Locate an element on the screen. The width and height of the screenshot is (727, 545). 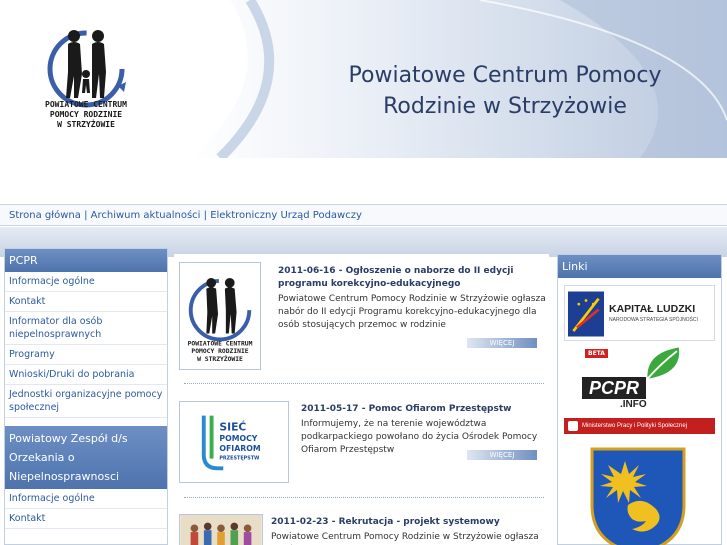
thumb-text-line1: SIEĆ is located at coordinates (232, 426).